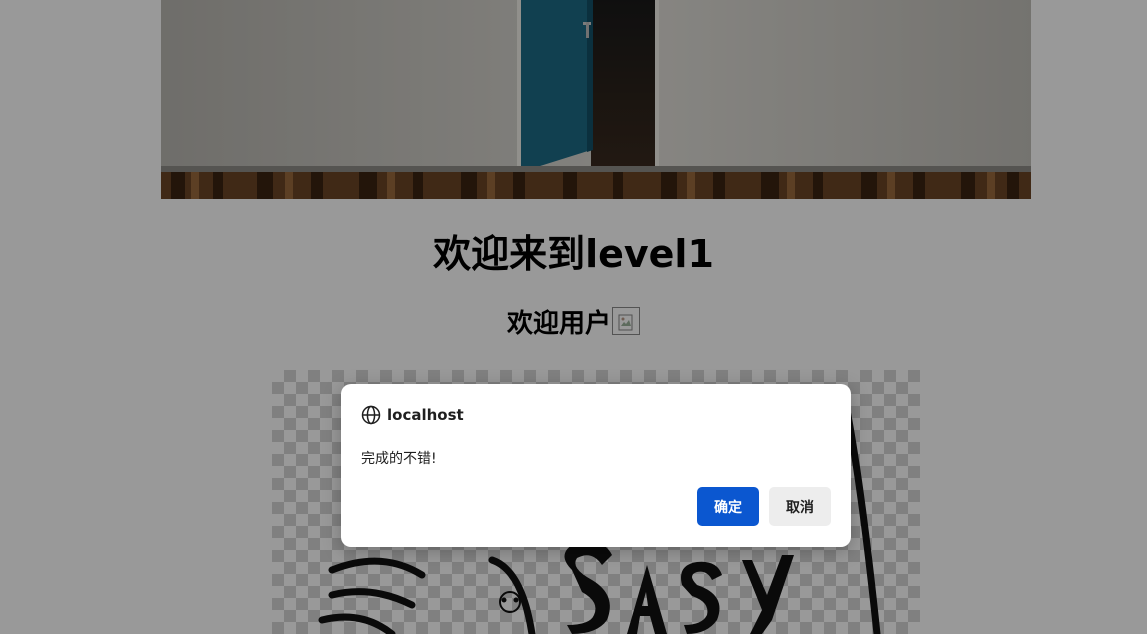 This screenshot has height=634, width=1147. What do you see at coordinates (371, 415) in the screenshot?
I see `globe-icon` at bounding box center [371, 415].